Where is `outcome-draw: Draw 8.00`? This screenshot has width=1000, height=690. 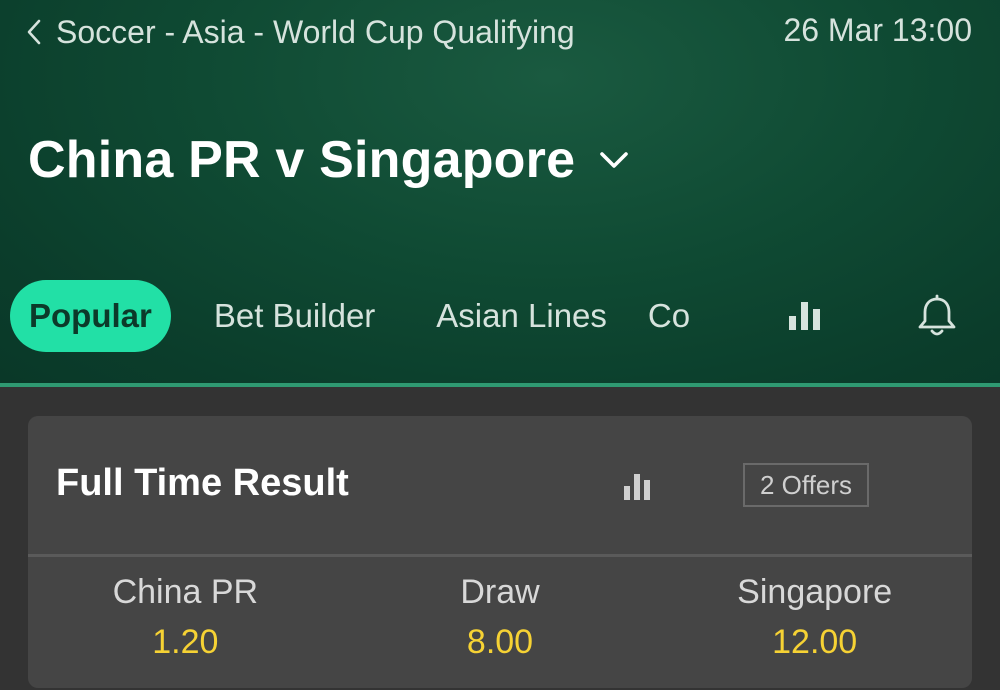 outcome-draw: Draw 8.00 is located at coordinates (500, 622).